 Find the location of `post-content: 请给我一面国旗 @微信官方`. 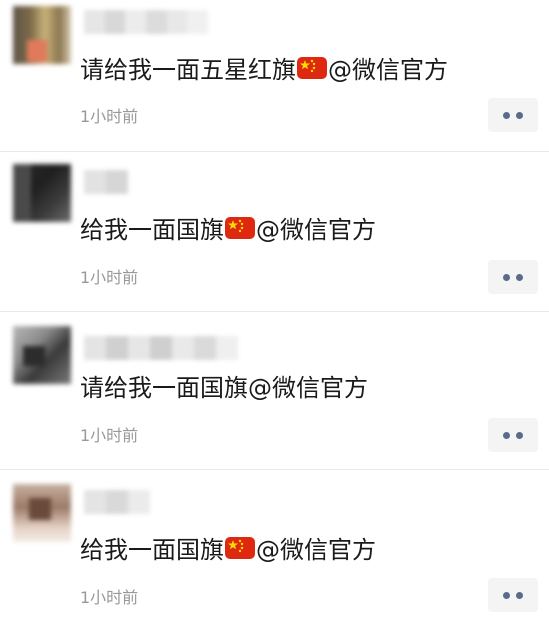

post-content: 请给我一面国旗 @微信官方 is located at coordinates (224, 385).